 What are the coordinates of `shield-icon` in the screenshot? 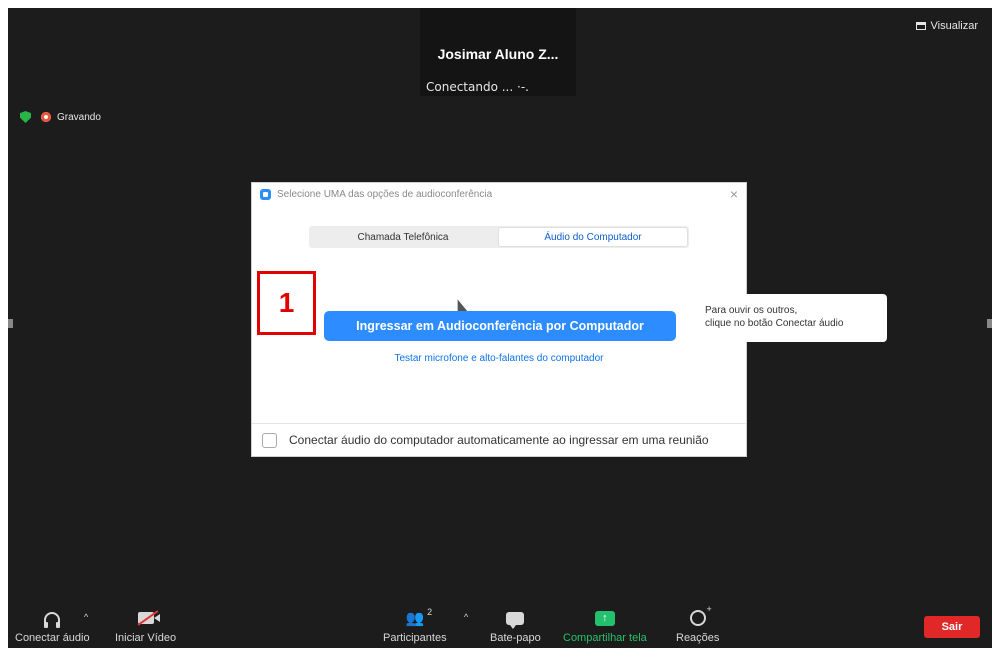 It's located at (25, 117).